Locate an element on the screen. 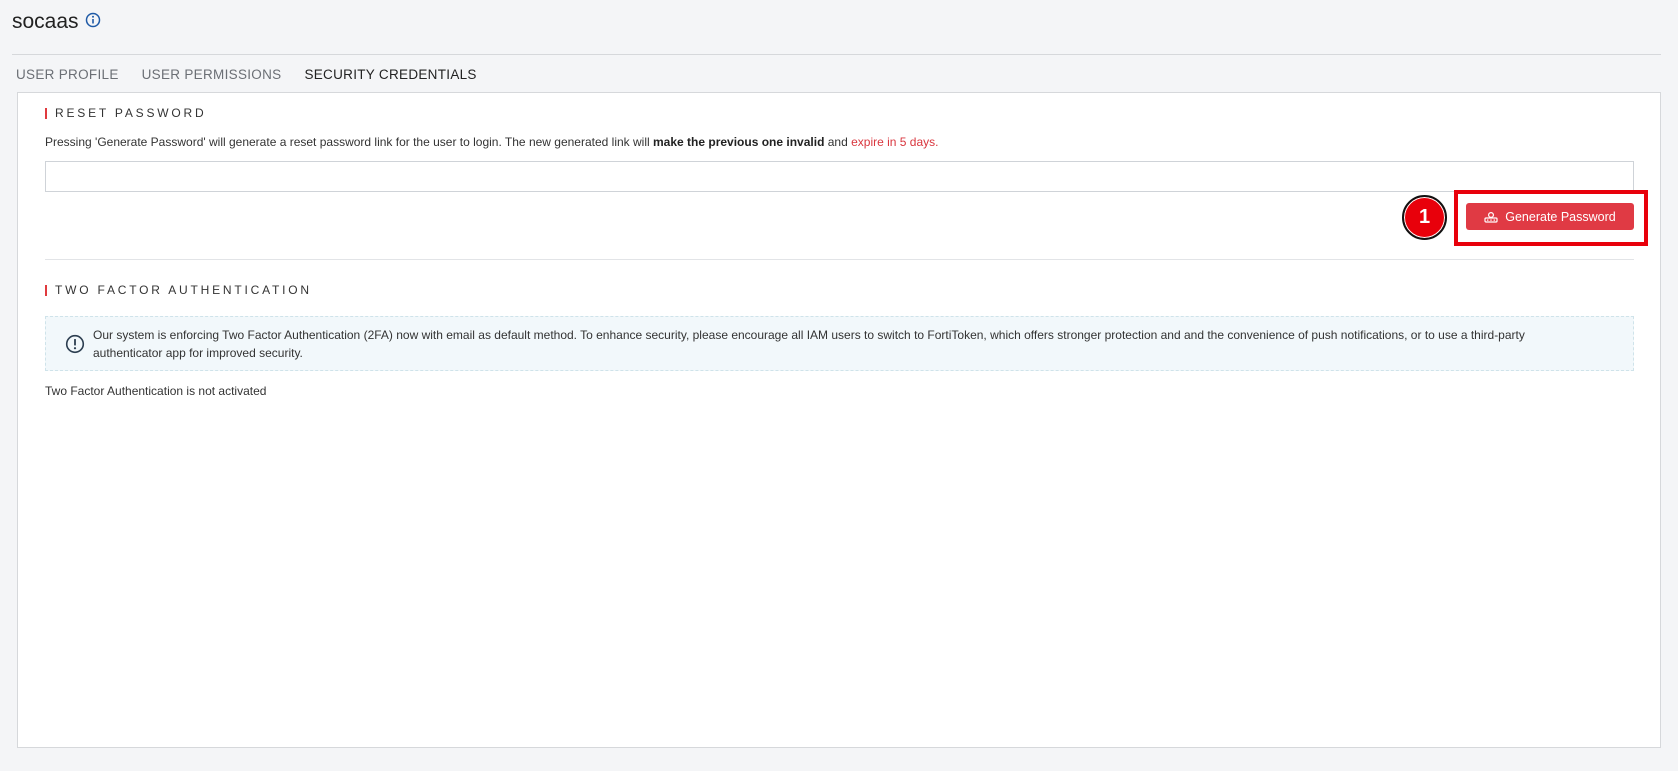 This screenshot has width=1678, height=771. generate-password-button: Generate Password is located at coordinates (1550, 216).